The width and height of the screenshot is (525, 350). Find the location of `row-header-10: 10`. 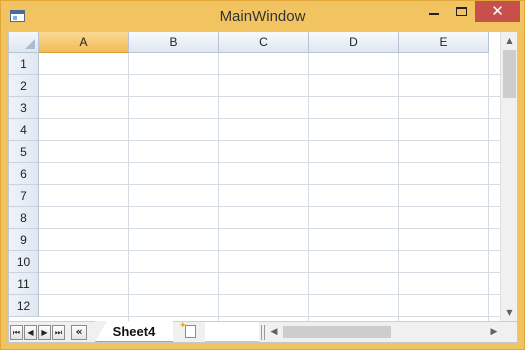

row-header-10: 10 is located at coordinates (24, 262).